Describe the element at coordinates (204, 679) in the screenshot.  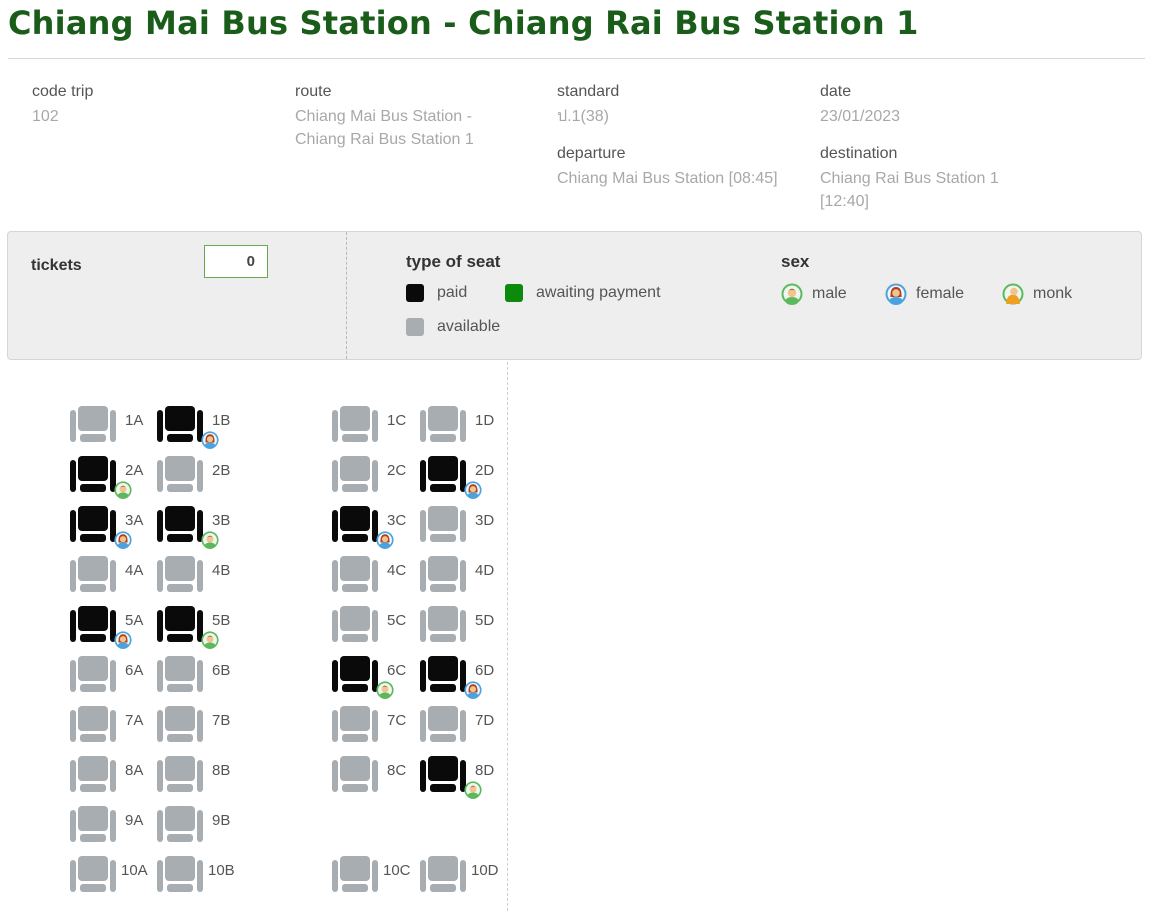
I see `seat-6b: 6B` at that location.